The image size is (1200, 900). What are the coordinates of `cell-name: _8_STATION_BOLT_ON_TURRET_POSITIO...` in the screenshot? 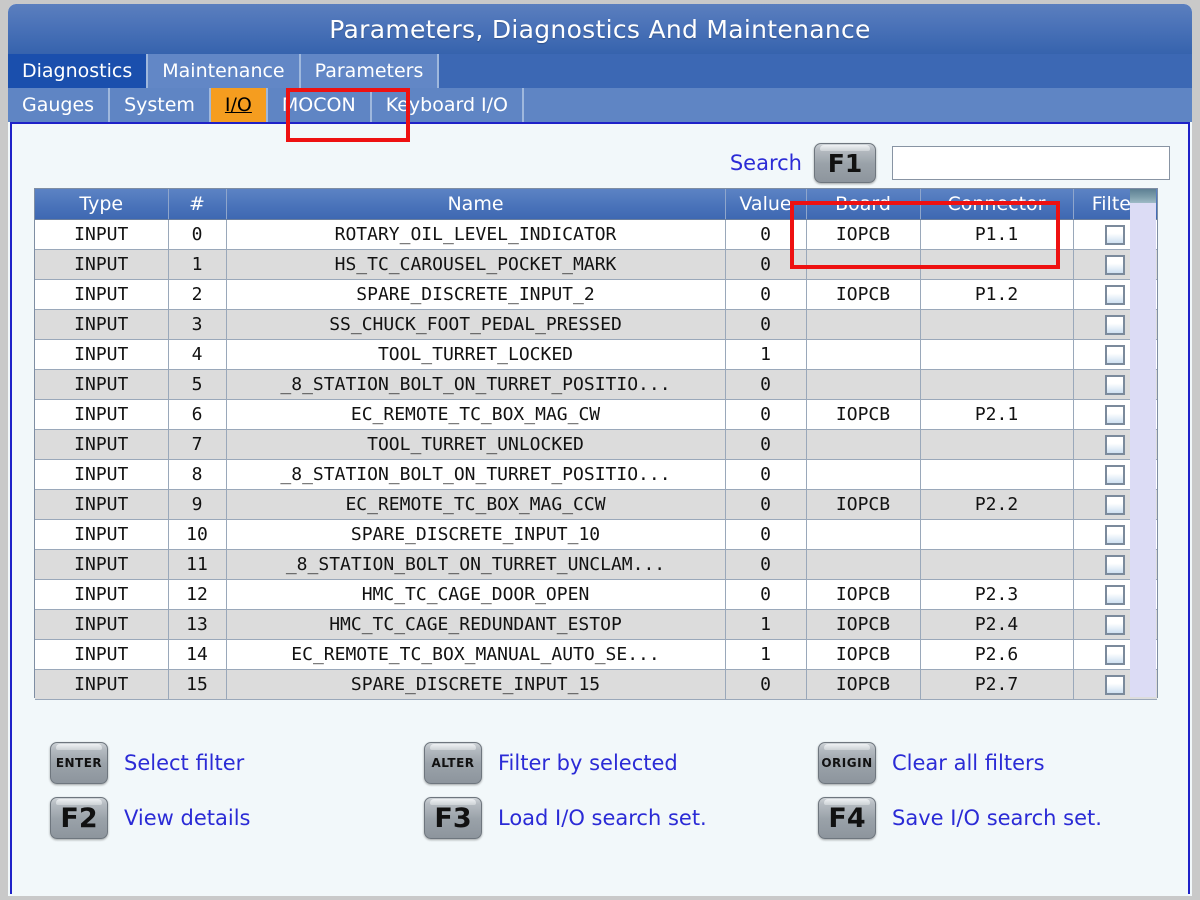 It's located at (476, 384).